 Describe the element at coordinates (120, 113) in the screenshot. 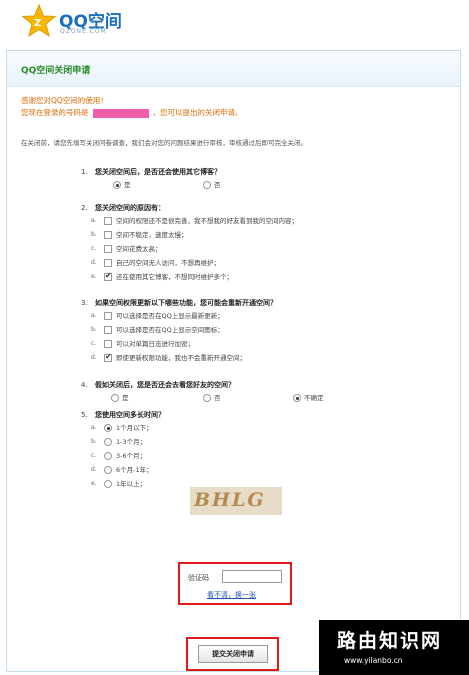

I see `redacted-account-number` at that location.